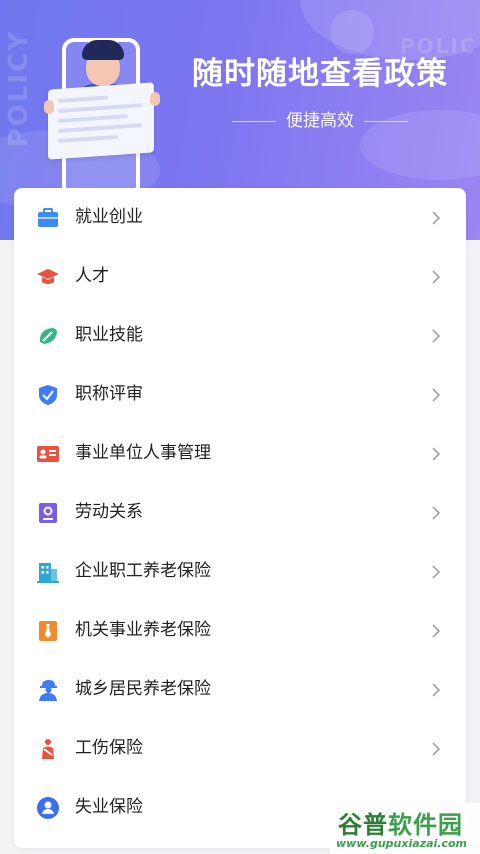 This screenshot has height=854, width=480. I want to click on menu-item-talent: 人才, so click(240, 276).